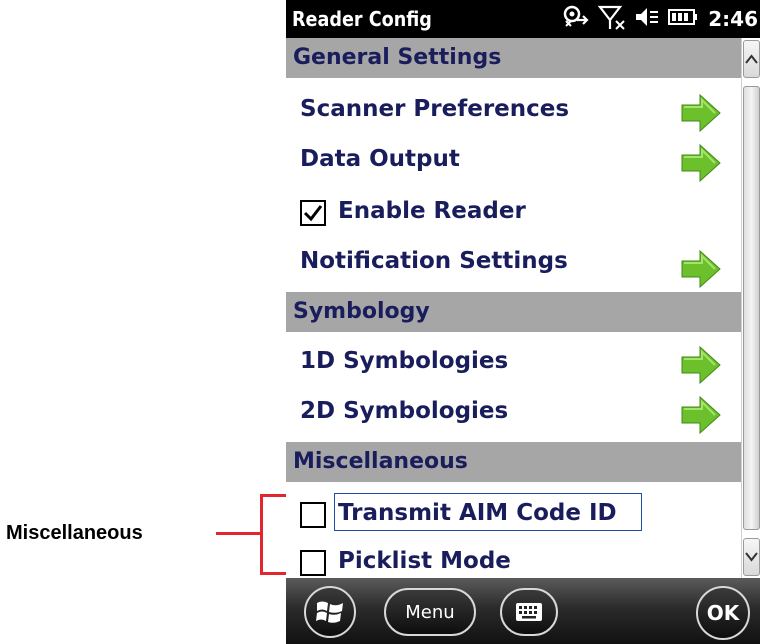 The width and height of the screenshot is (760, 644). I want to click on 1d-symbologies-item: 1D Symbologies, so click(513, 361).